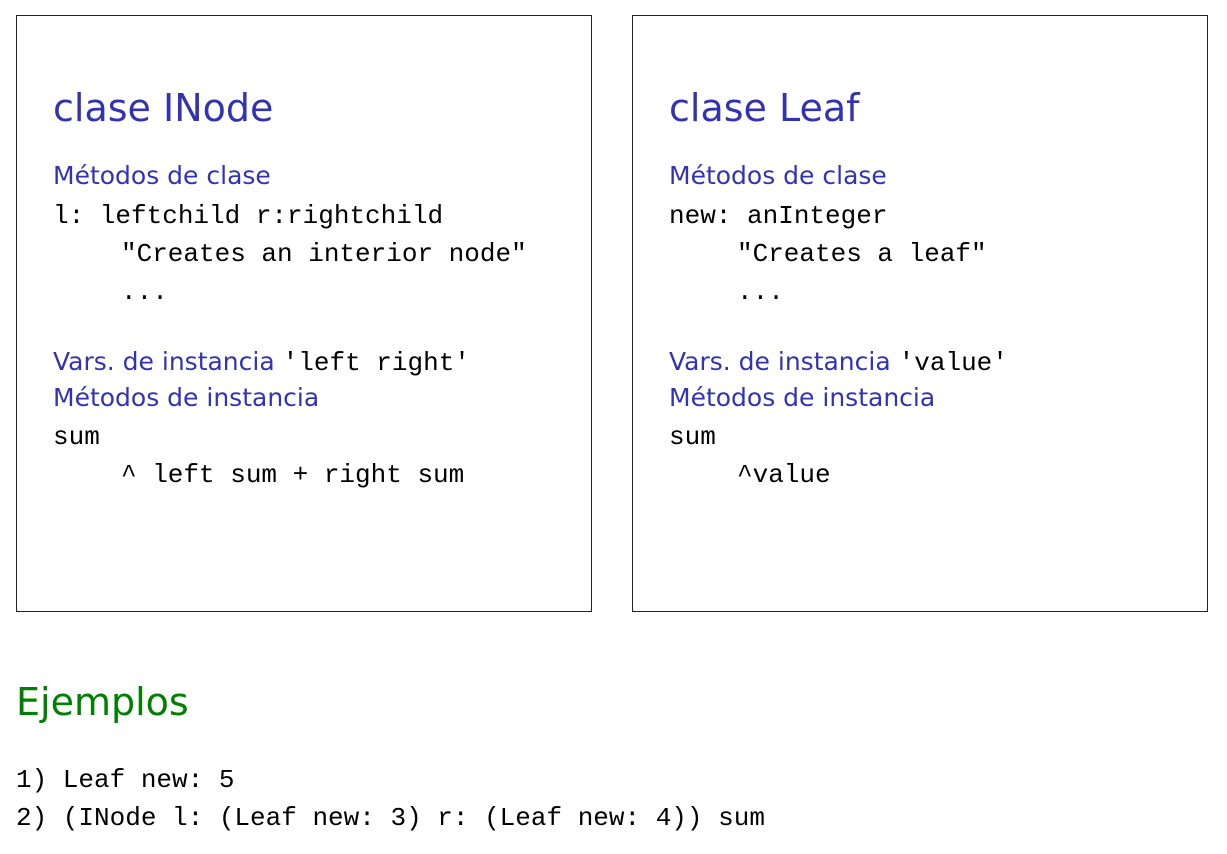 The image size is (1227, 854). I want to click on inode-instance-vars-value: 'left right', so click(376, 363).